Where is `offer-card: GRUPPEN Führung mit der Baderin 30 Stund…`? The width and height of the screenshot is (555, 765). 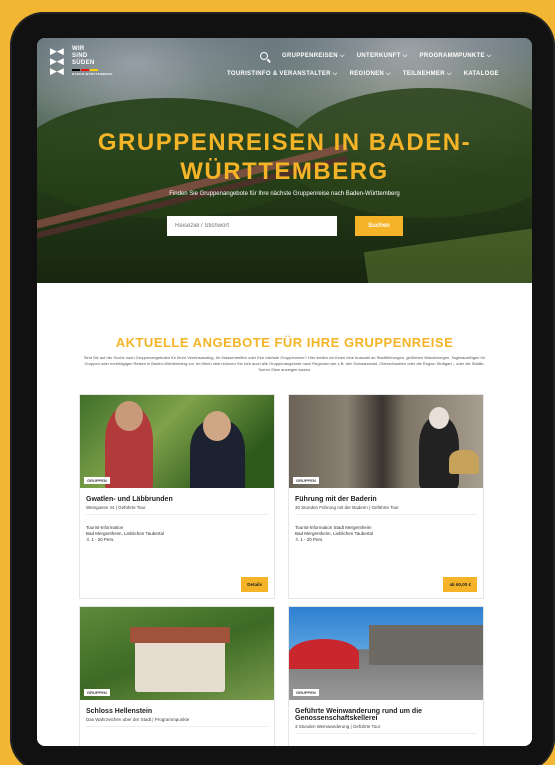
offer-card: GRUPPEN Führung mit der Baderin 30 Stund… is located at coordinates (386, 496).